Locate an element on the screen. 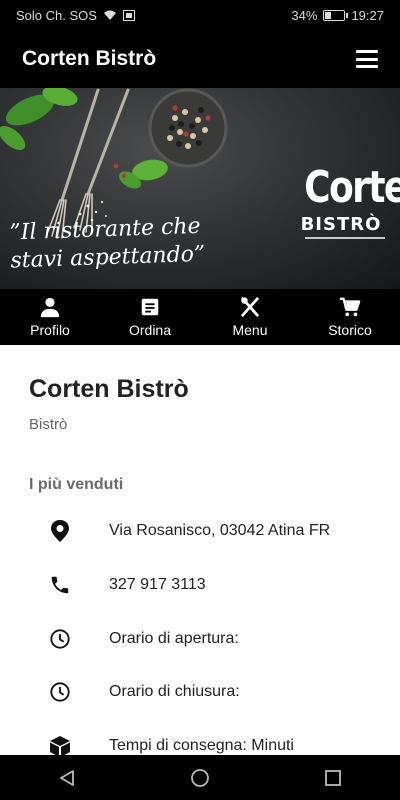 The height and width of the screenshot is (800, 400). battery-percent: 34% is located at coordinates (304, 15).